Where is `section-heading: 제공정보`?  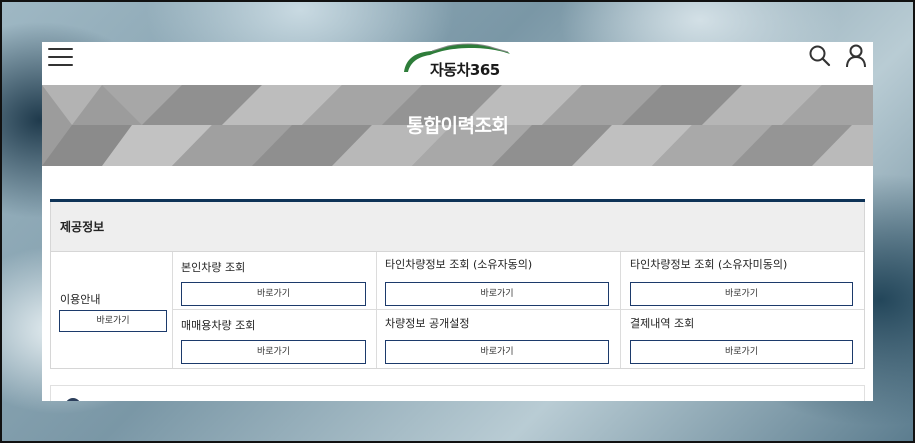 section-heading: 제공정보 is located at coordinates (457, 227).